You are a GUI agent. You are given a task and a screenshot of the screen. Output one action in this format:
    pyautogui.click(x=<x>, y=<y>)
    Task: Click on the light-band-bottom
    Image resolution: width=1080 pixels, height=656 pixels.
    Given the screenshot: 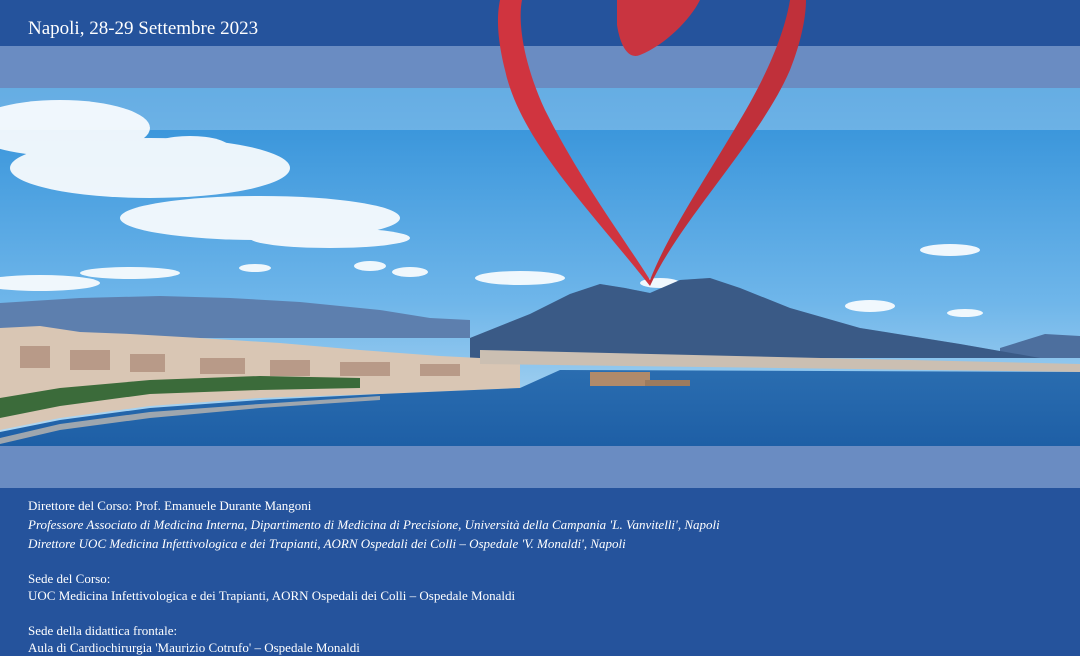 What is the action you would take?
    pyautogui.click(x=540, y=467)
    